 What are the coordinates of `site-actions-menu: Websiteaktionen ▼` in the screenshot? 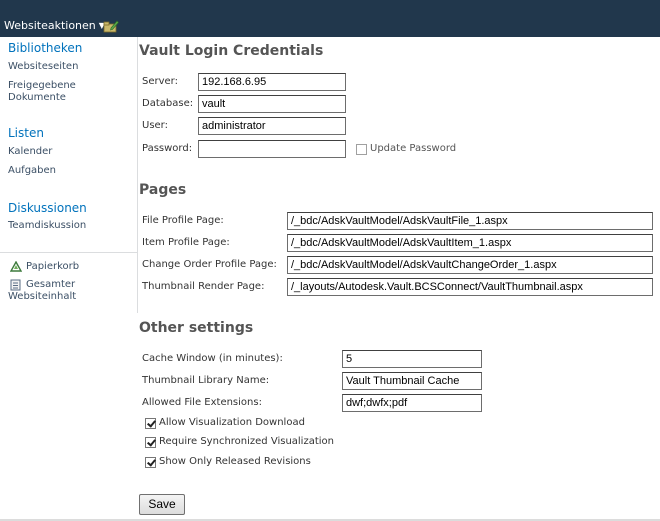 It's located at (54, 26).